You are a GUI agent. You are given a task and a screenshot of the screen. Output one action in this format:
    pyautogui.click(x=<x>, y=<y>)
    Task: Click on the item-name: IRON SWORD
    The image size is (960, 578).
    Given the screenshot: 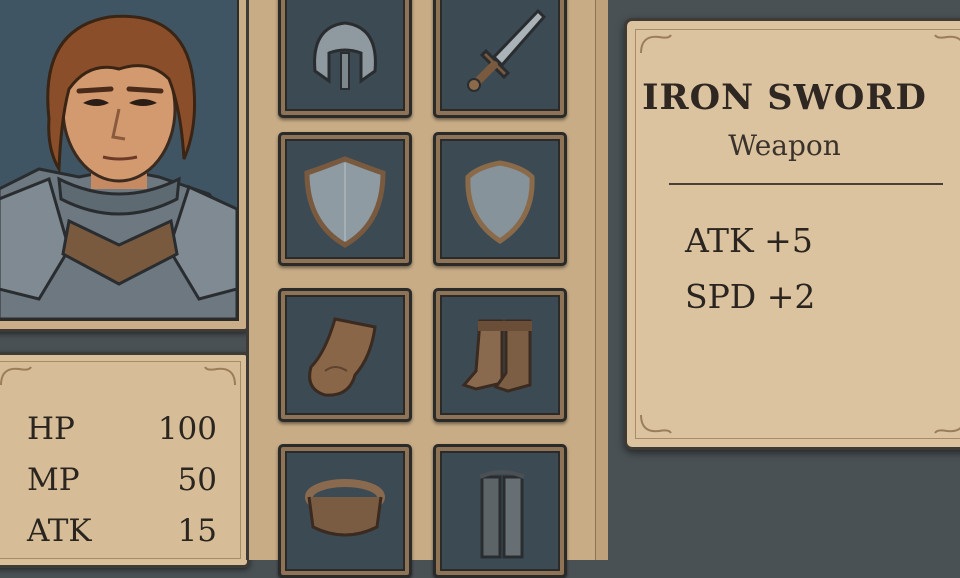 What is the action you would take?
    pyautogui.click(x=784, y=97)
    